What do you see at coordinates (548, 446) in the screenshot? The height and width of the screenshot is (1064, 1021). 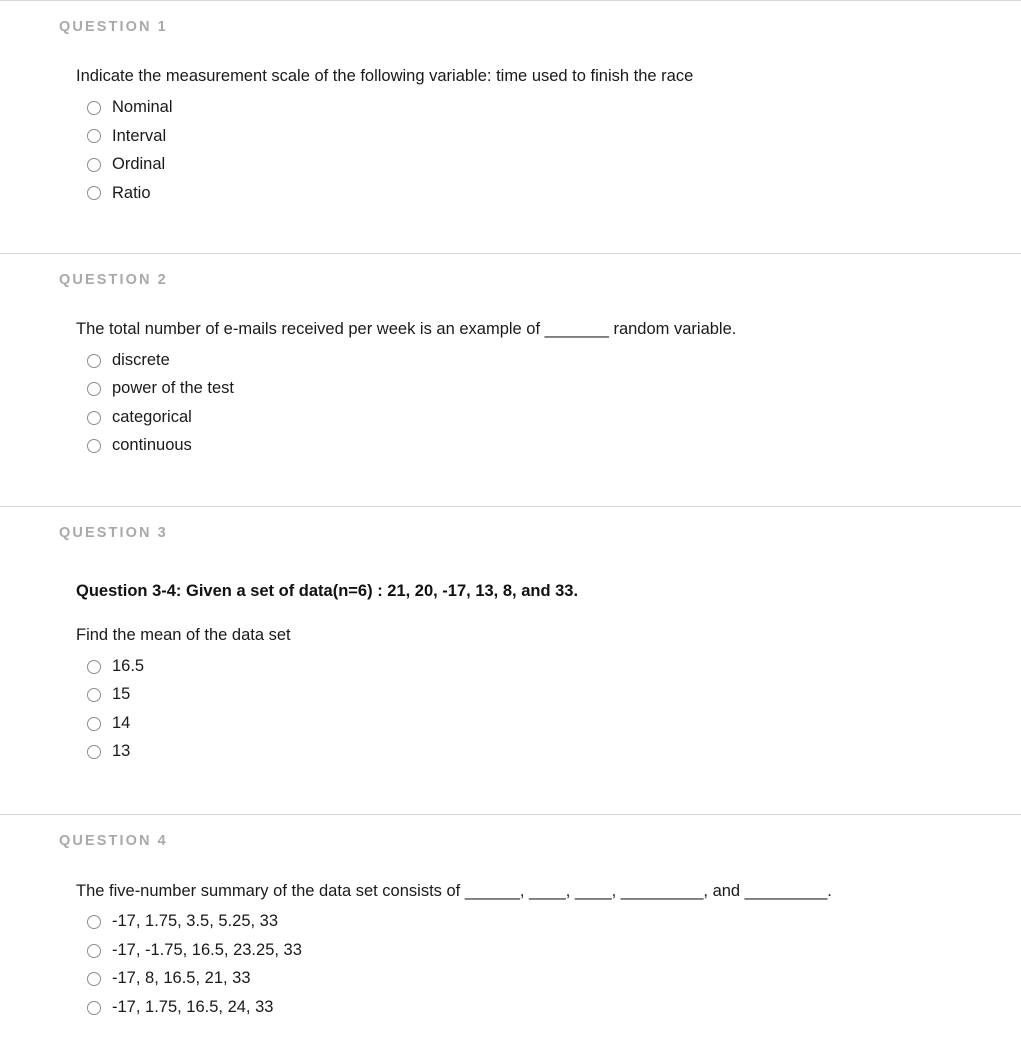 I see `option-item: continuous` at bounding box center [548, 446].